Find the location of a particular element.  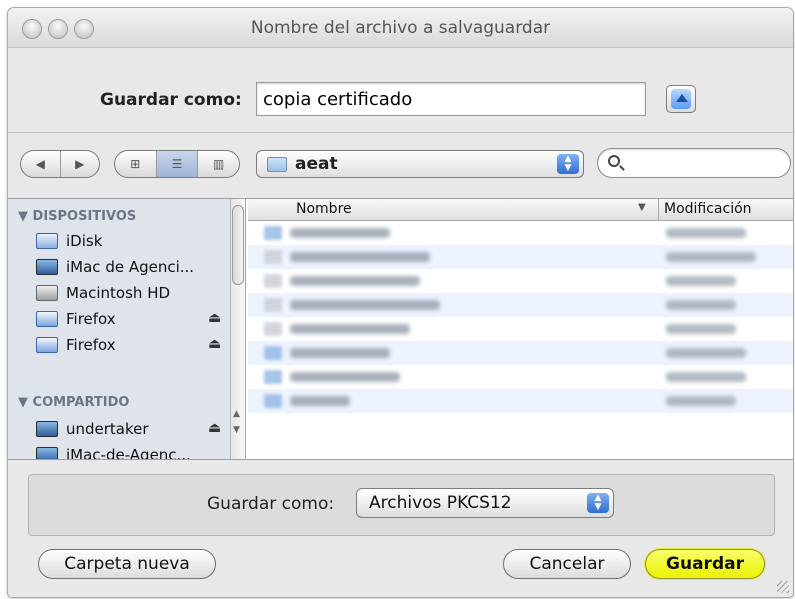

sidebar-item-undertaker: undertaker is located at coordinates (92, 429).